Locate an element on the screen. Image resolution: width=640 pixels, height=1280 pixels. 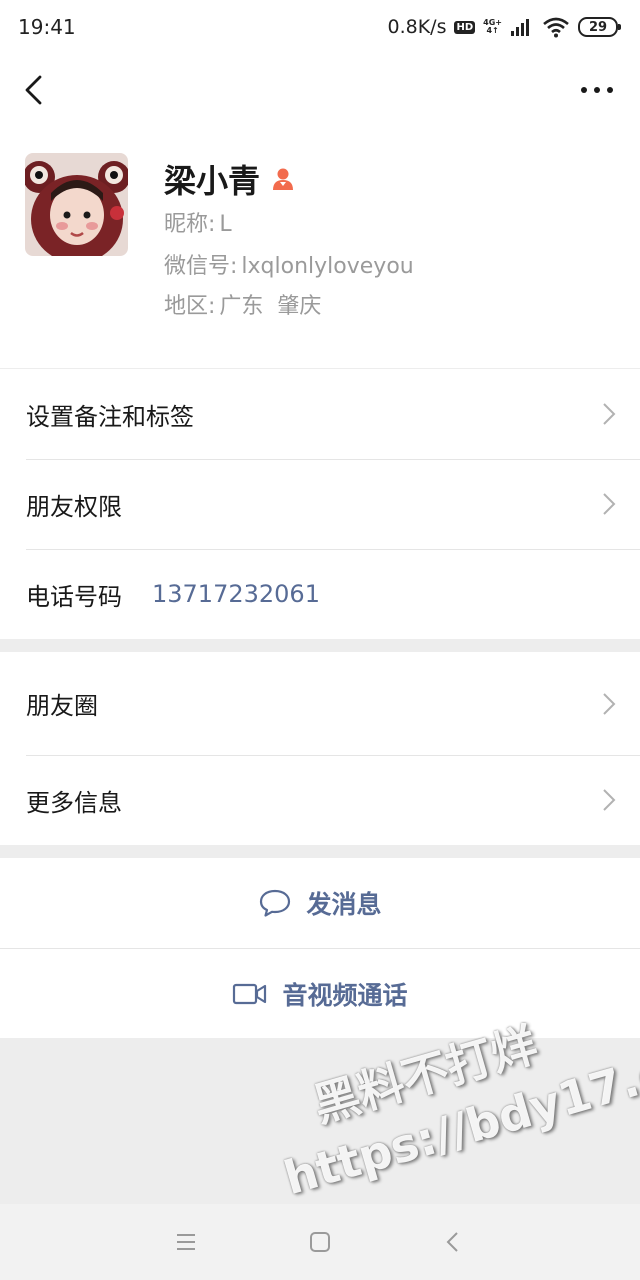
back-button is located at coordinates (36, 90).